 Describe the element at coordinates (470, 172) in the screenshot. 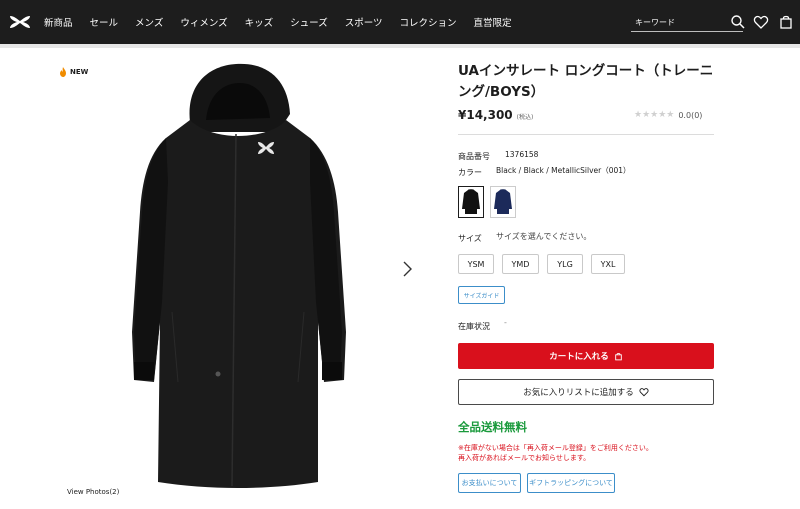

I see `color-label: カラー` at that location.